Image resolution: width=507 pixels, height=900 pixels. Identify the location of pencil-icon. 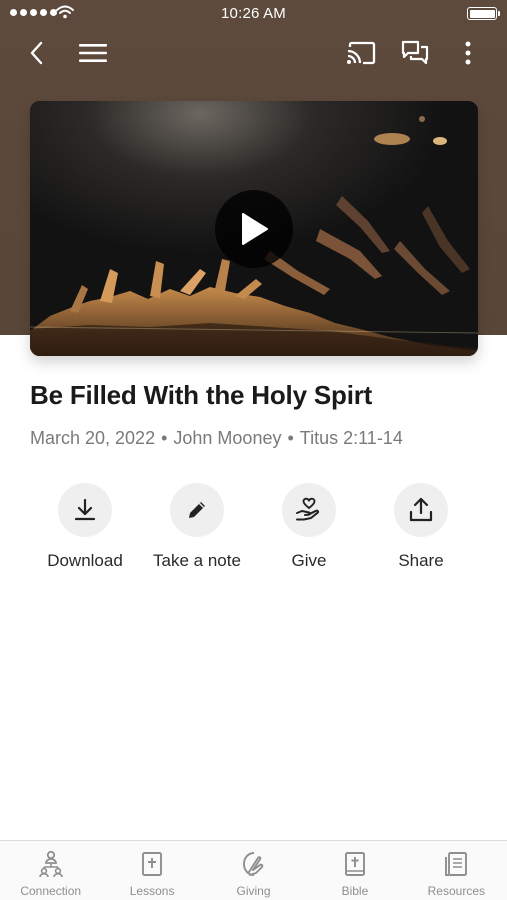
(197, 510).